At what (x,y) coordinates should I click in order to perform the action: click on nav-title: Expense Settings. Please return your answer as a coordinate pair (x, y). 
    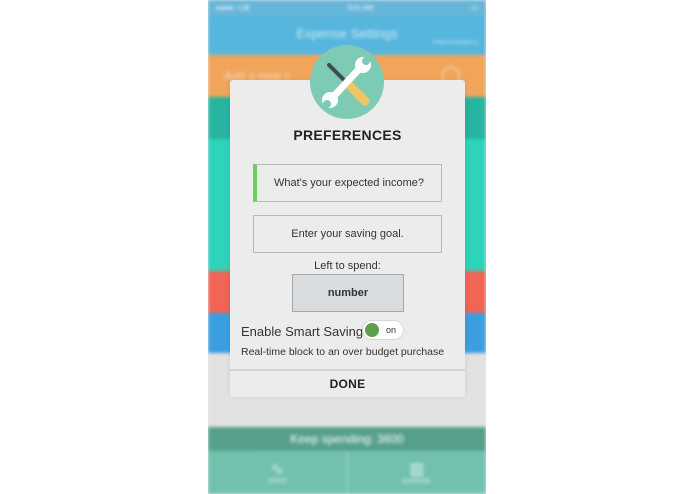
    Looking at the image, I should click on (347, 33).